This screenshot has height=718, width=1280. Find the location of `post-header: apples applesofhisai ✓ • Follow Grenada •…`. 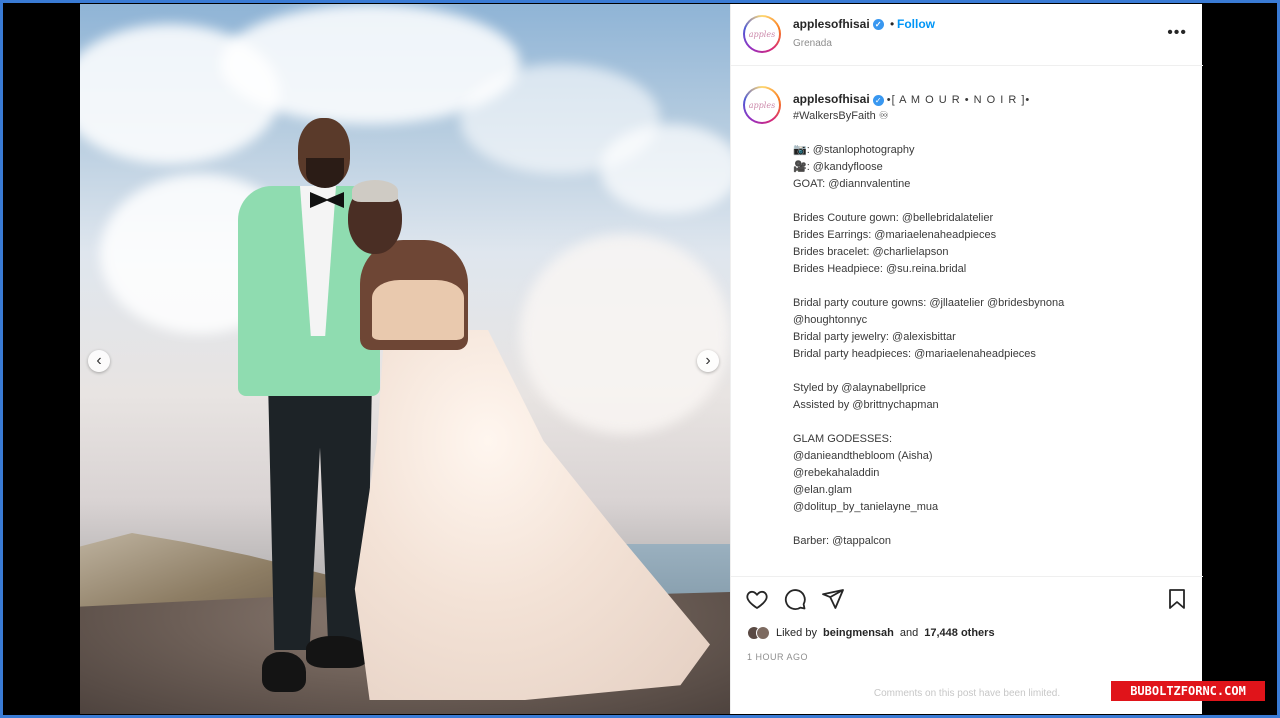

post-header: apples applesofhisai ✓ • Follow Grenada •… is located at coordinates (967, 35).